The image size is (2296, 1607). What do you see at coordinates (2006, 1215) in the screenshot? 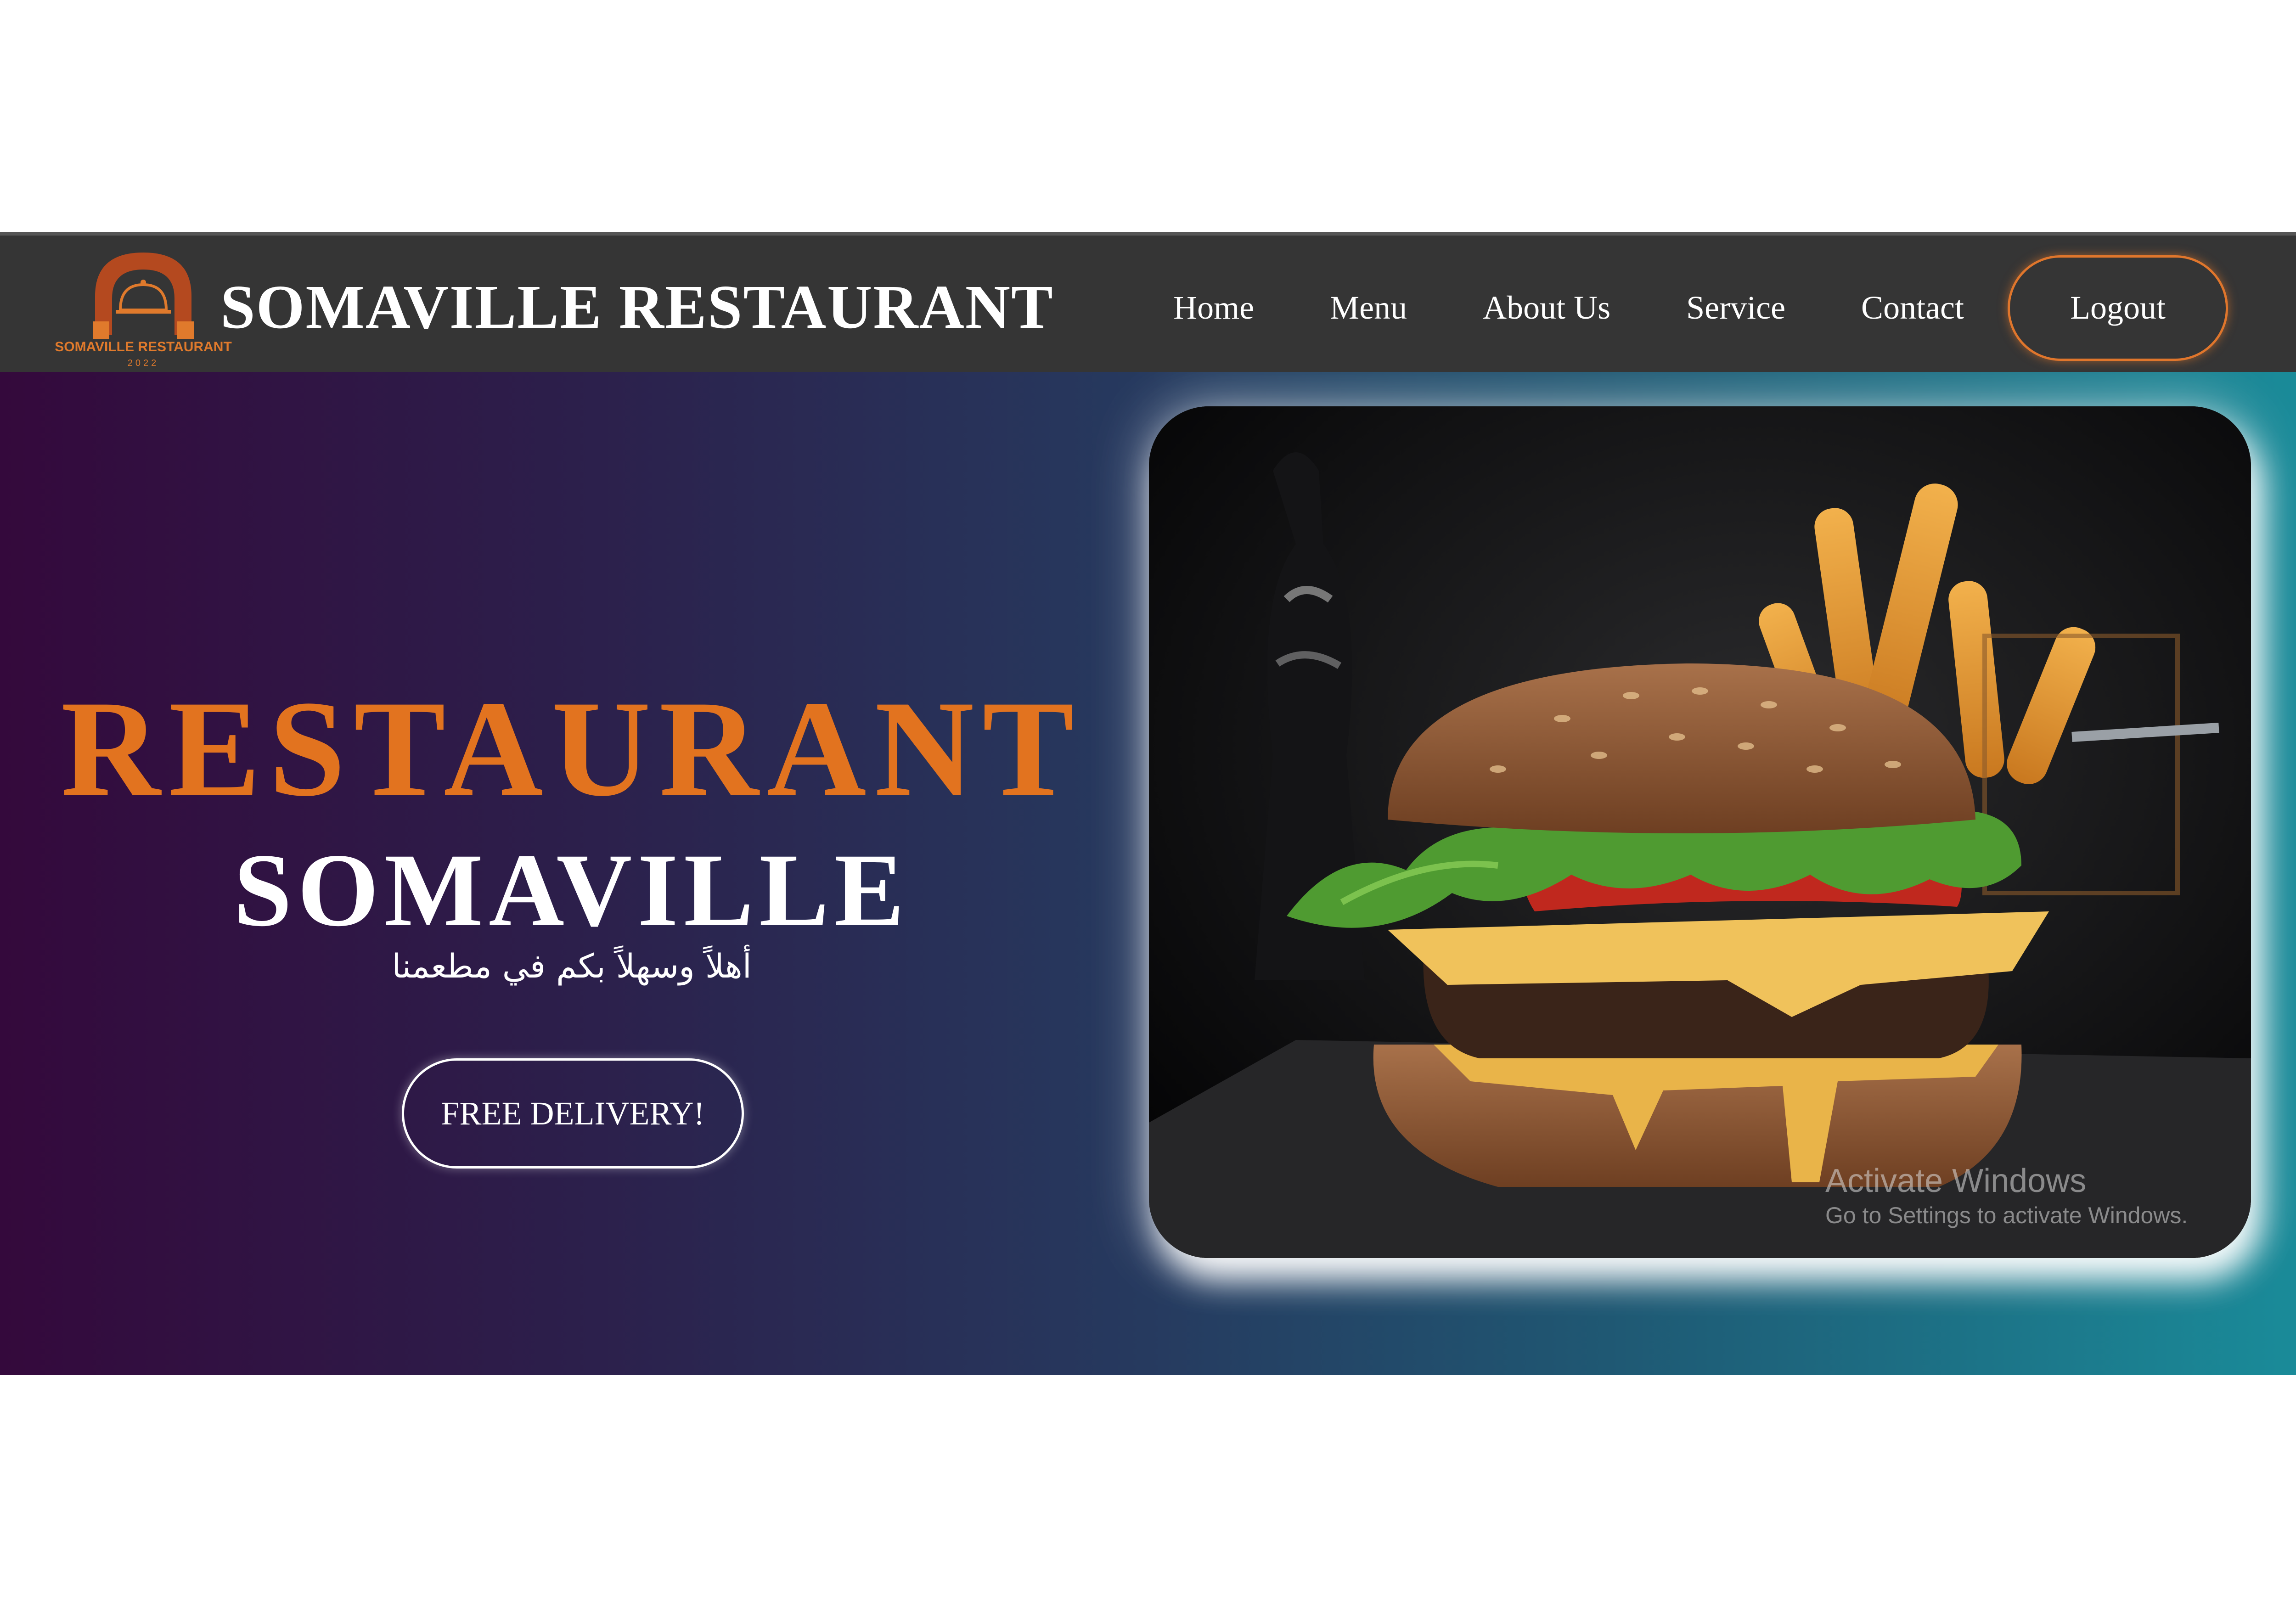
I see `watermark-subtitle: Go to Settings to activate Windows.` at bounding box center [2006, 1215].